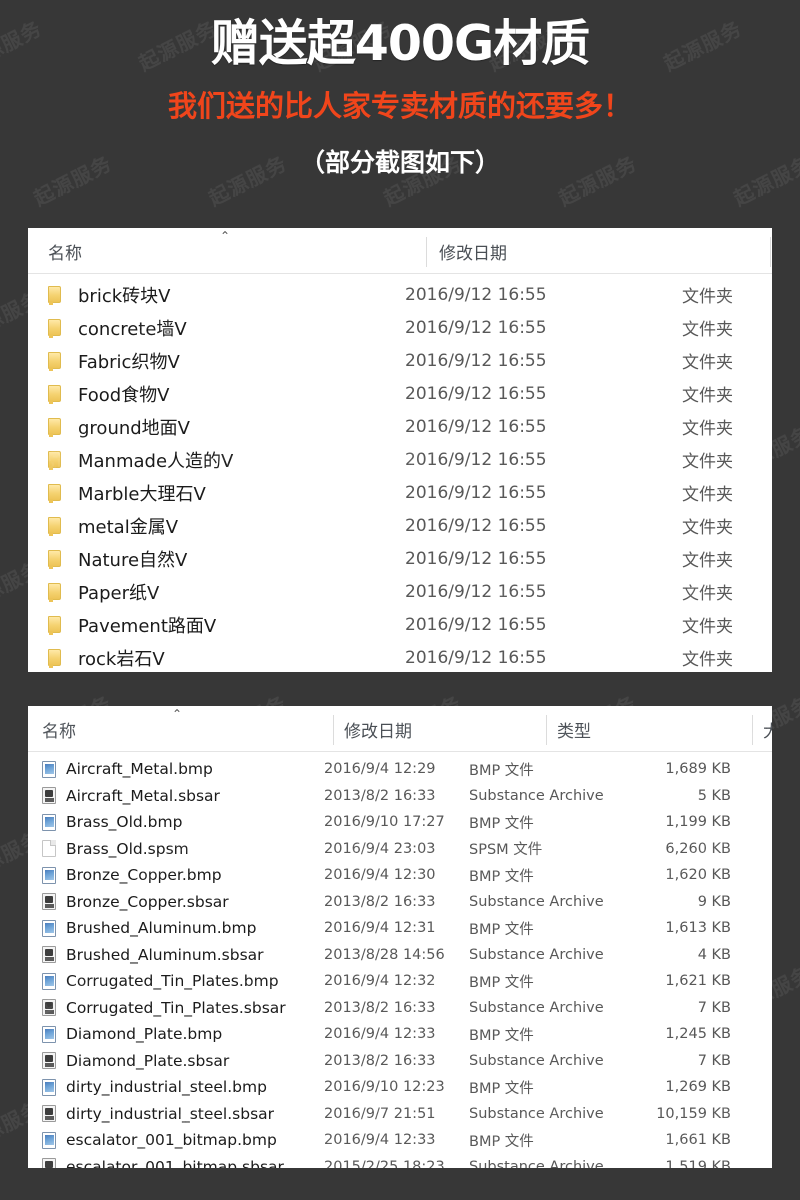 This screenshot has height=1200, width=800. Describe the element at coordinates (124, 296) in the screenshot. I see `item-name-label: brick砖块V` at that location.